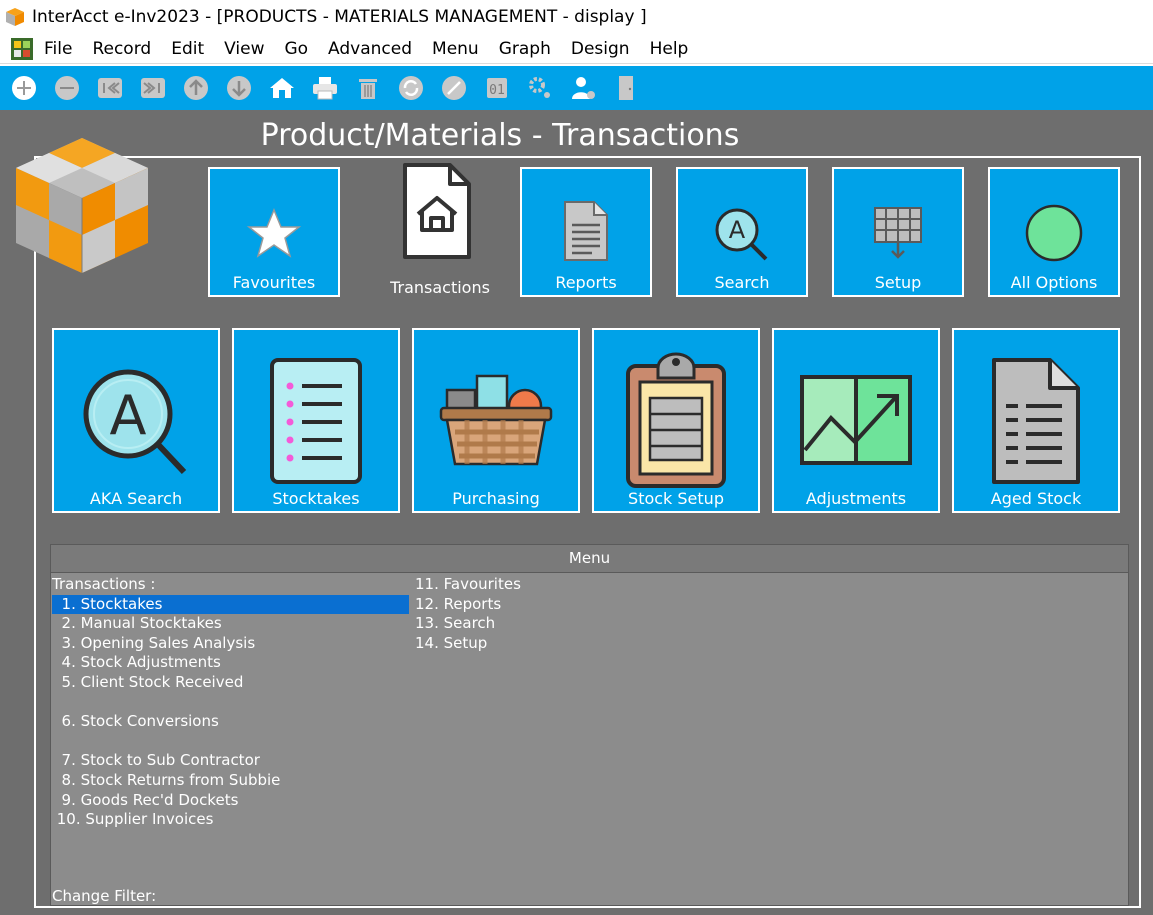 The image size is (1153, 915). What do you see at coordinates (110, 88) in the screenshot?
I see `first-record-icon` at bounding box center [110, 88].